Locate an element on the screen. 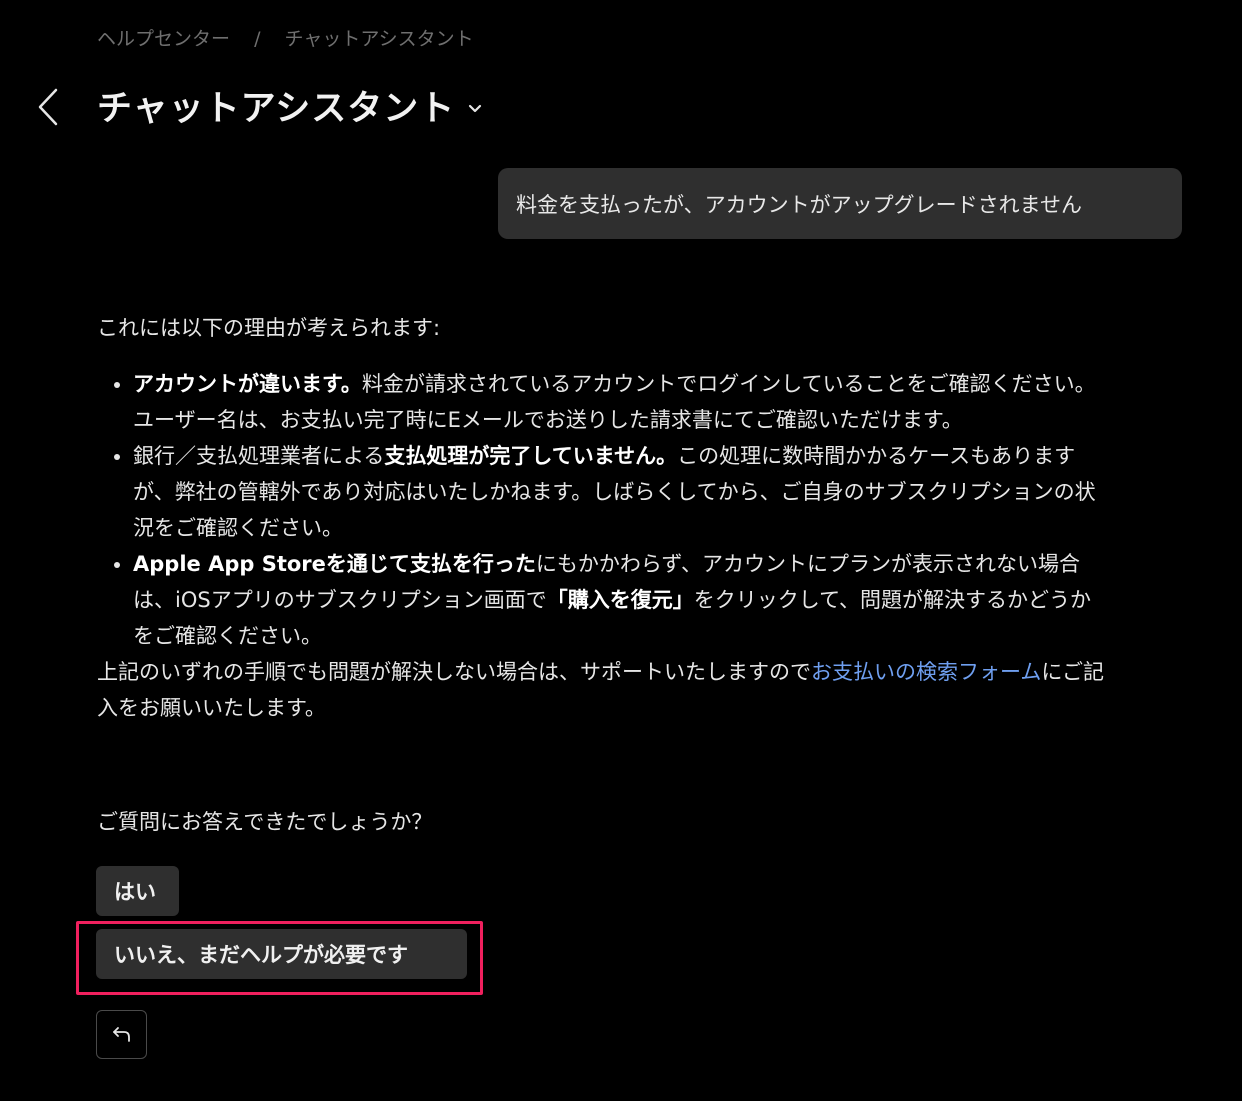 The width and height of the screenshot is (1242, 1101). answer-text: 銀行／支払処理業者による is located at coordinates (259, 456).